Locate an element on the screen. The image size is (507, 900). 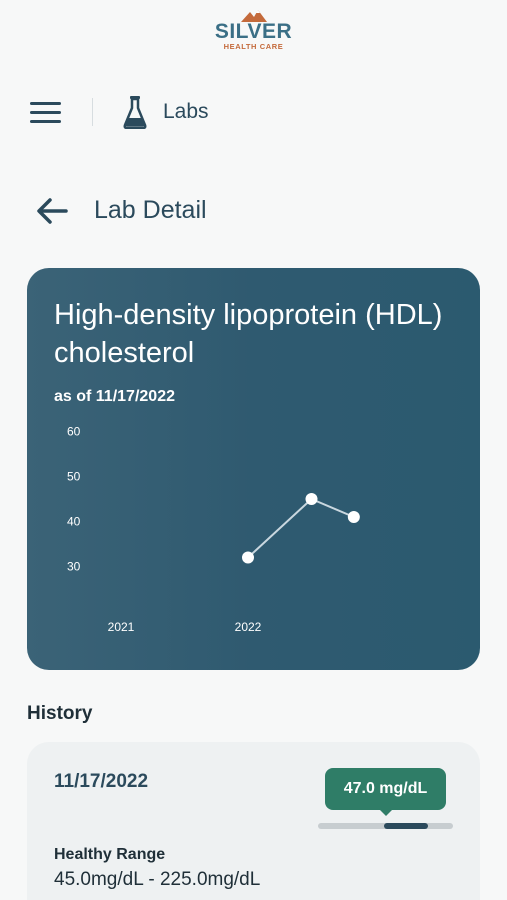
y-tick-label: 60 is located at coordinates (74, 432).